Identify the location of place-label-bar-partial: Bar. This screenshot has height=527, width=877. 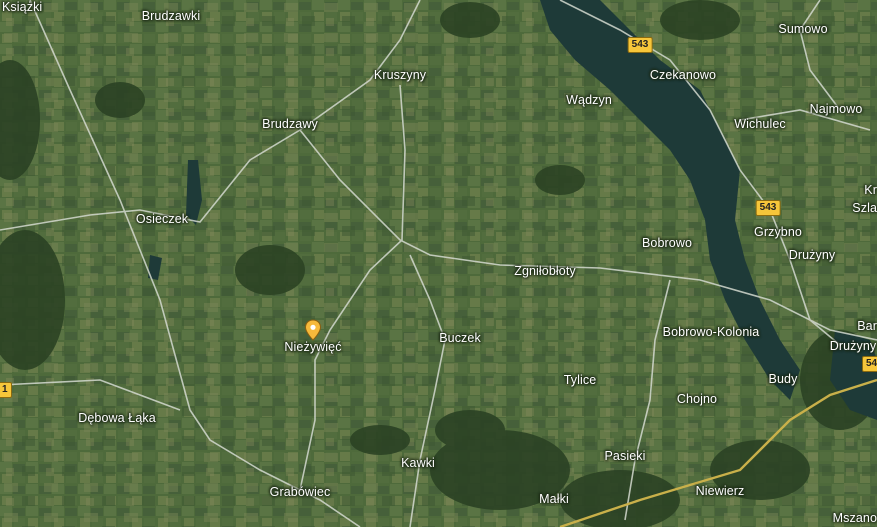
(867, 326).